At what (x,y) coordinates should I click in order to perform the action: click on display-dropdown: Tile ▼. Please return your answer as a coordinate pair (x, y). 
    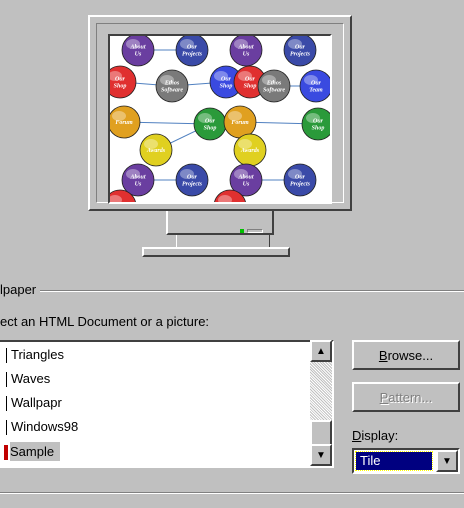
    Looking at the image, I should click on (406, 461).